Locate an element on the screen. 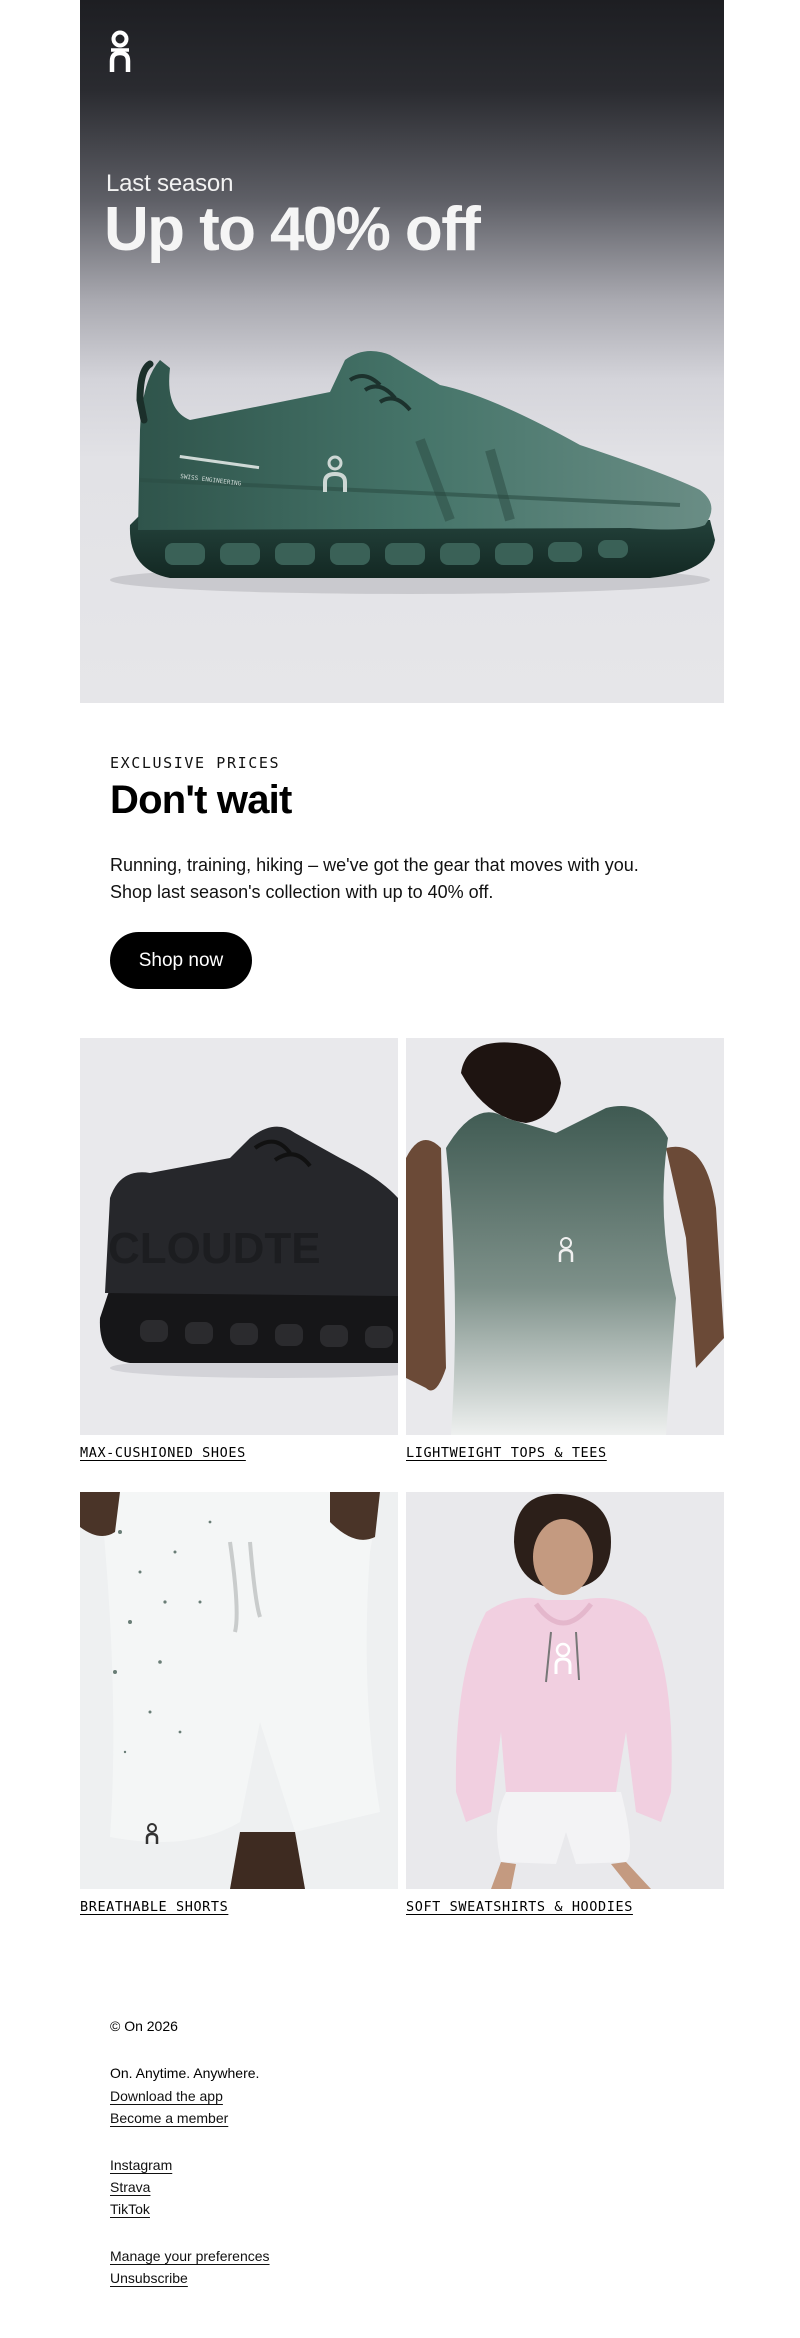  shoes-image: CLOUDTE is located at coordinates (239, 1236).